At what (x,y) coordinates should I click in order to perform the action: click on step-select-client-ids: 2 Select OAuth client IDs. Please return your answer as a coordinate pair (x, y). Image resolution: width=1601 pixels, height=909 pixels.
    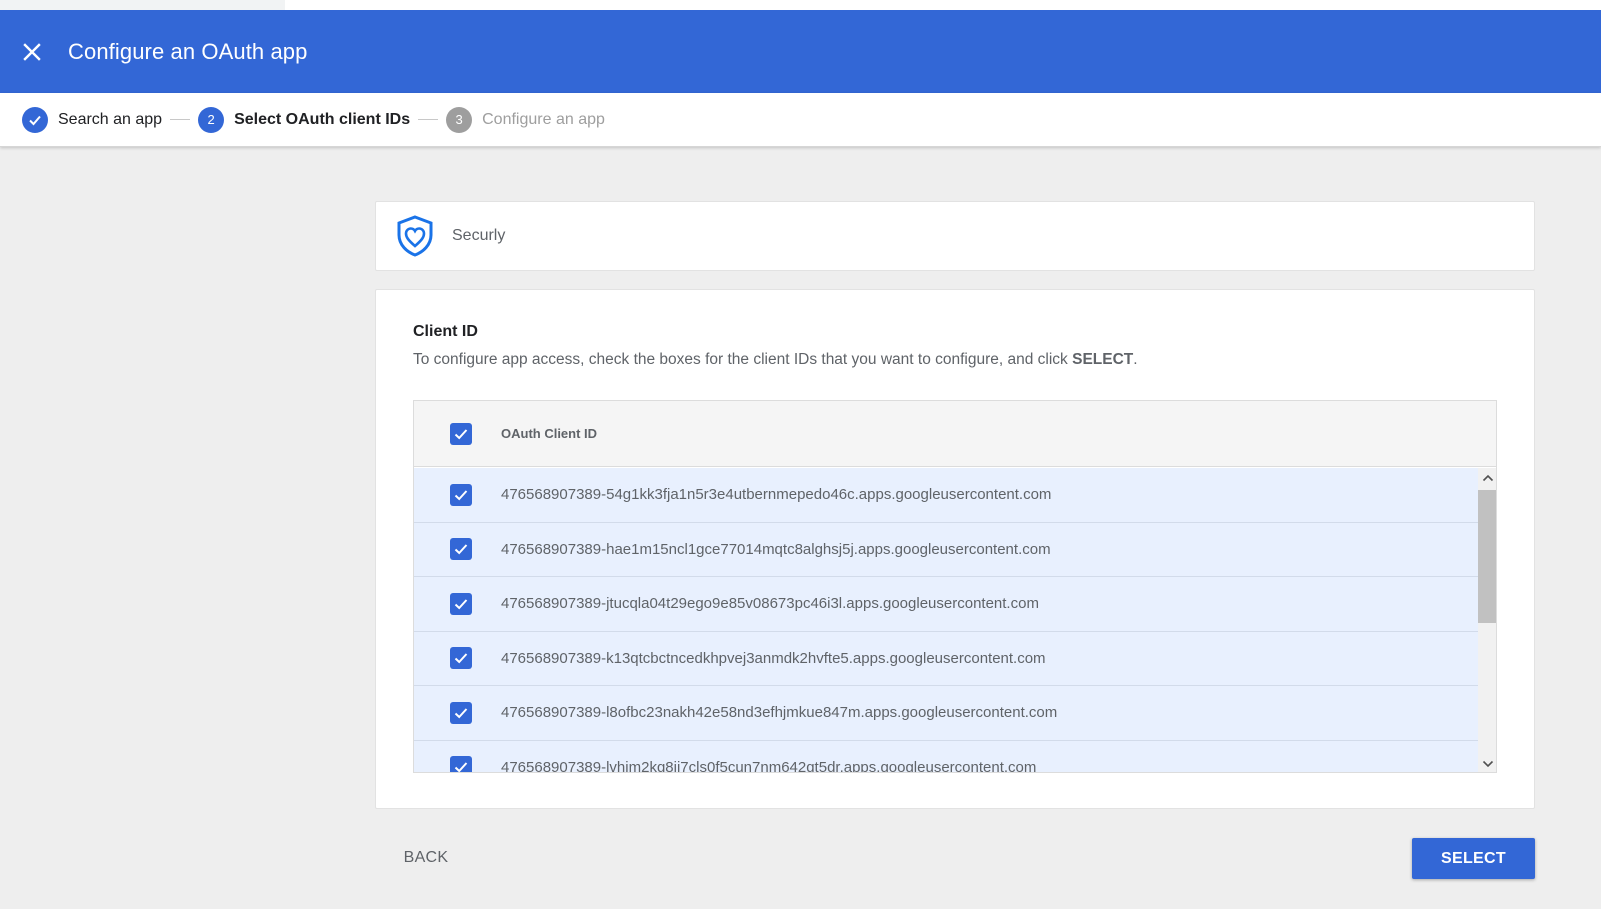
    Looking at the image, I should click on (304, 119).